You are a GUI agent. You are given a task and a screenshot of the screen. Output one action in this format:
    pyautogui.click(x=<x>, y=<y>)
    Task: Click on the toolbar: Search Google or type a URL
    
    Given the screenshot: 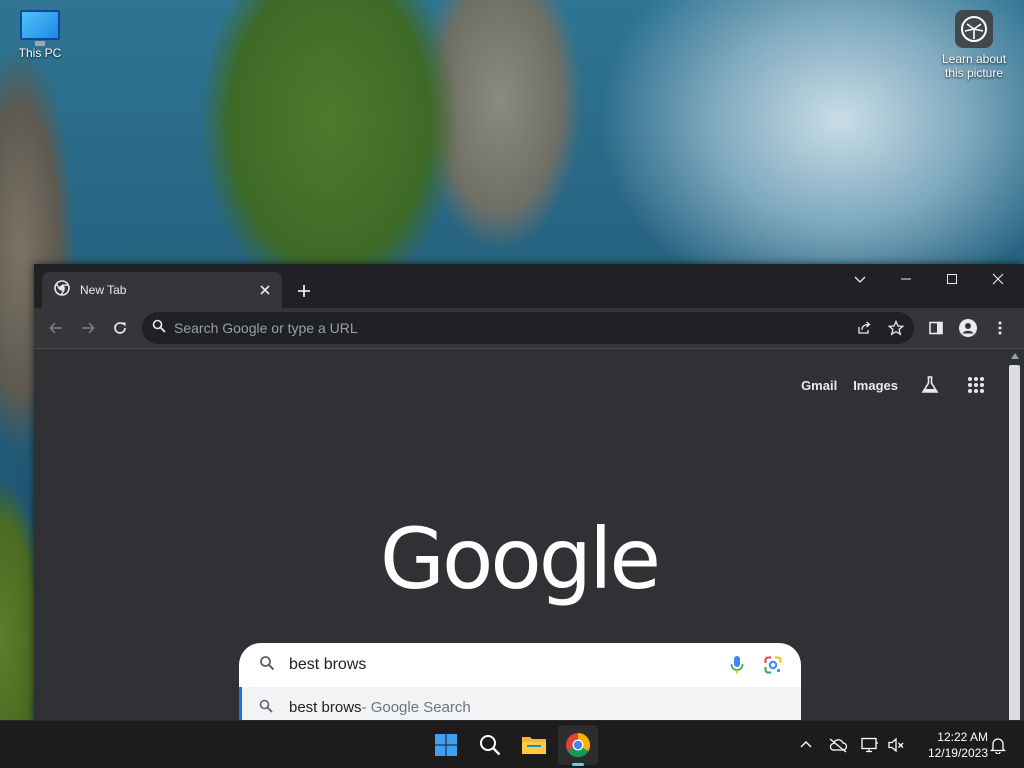 What is the action you would take?
    pyautogui.click(x=529, y=328)
    